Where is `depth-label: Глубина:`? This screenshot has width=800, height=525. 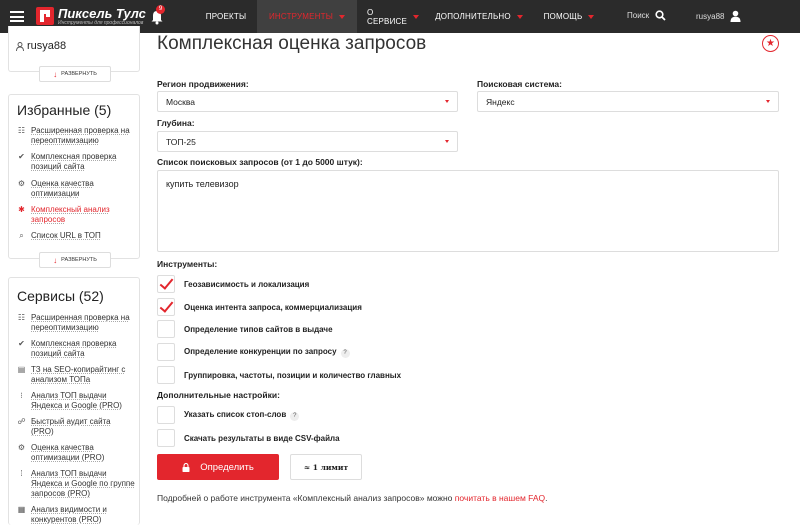
depth-label: Глубина: is located at coordinates (176, 123).